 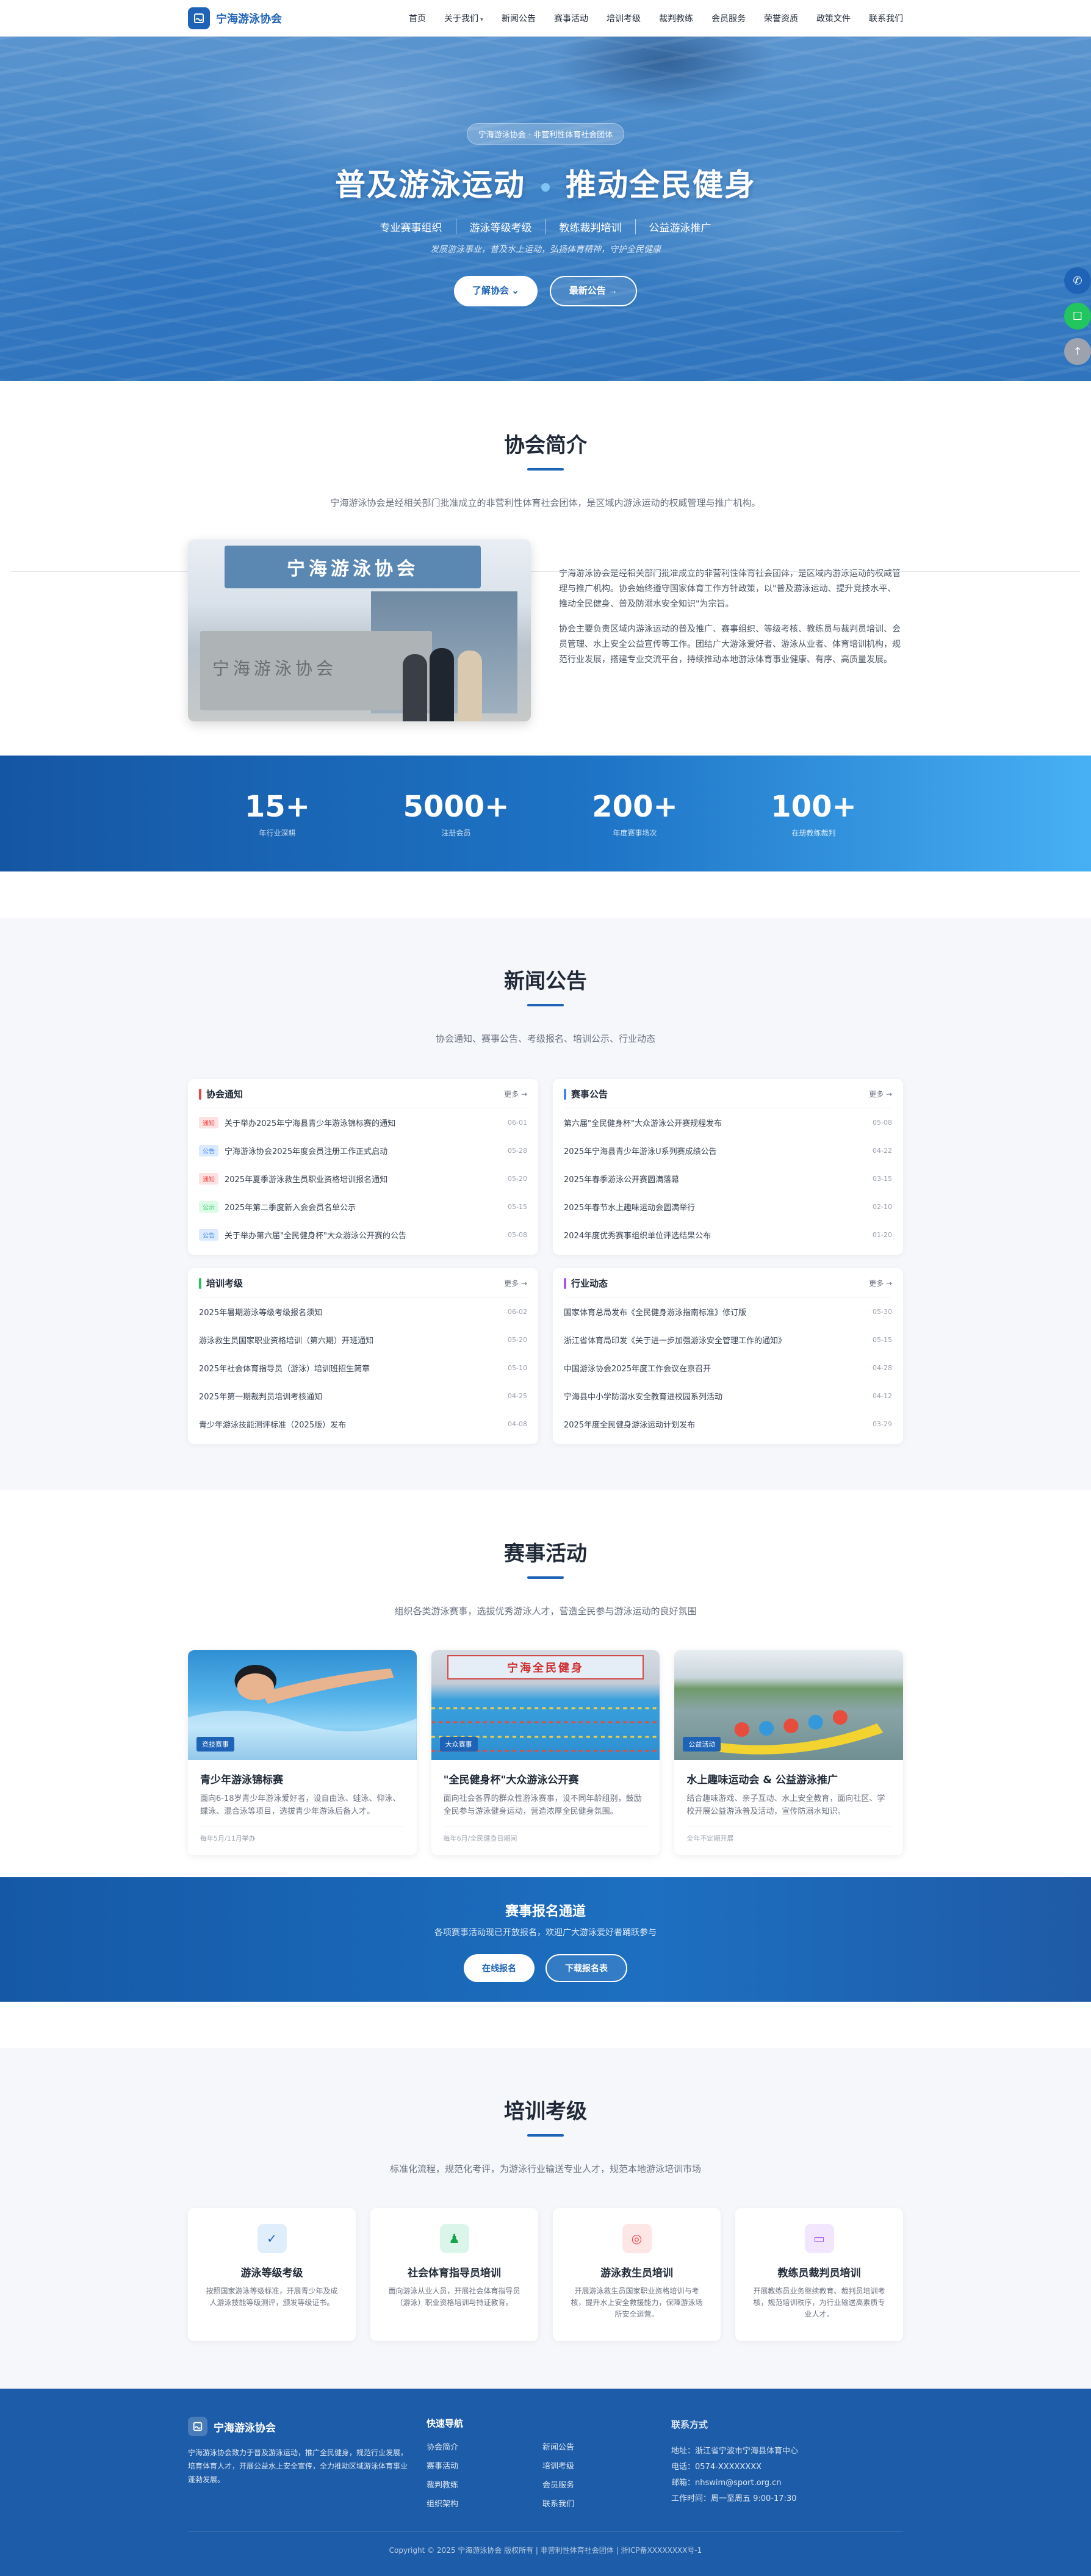 I want to click on swimmer-photo: 竞技赛事, so click(x=302, y=1705).